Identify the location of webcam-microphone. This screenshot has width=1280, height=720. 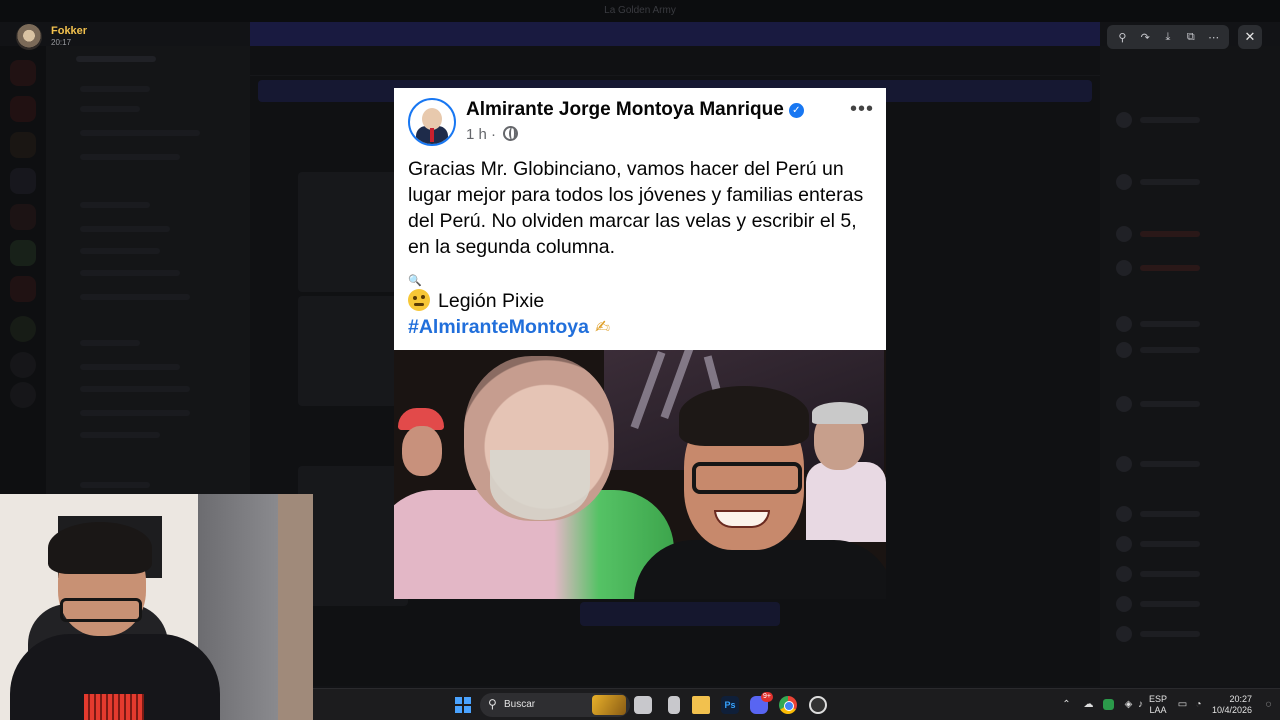
(114, 707).